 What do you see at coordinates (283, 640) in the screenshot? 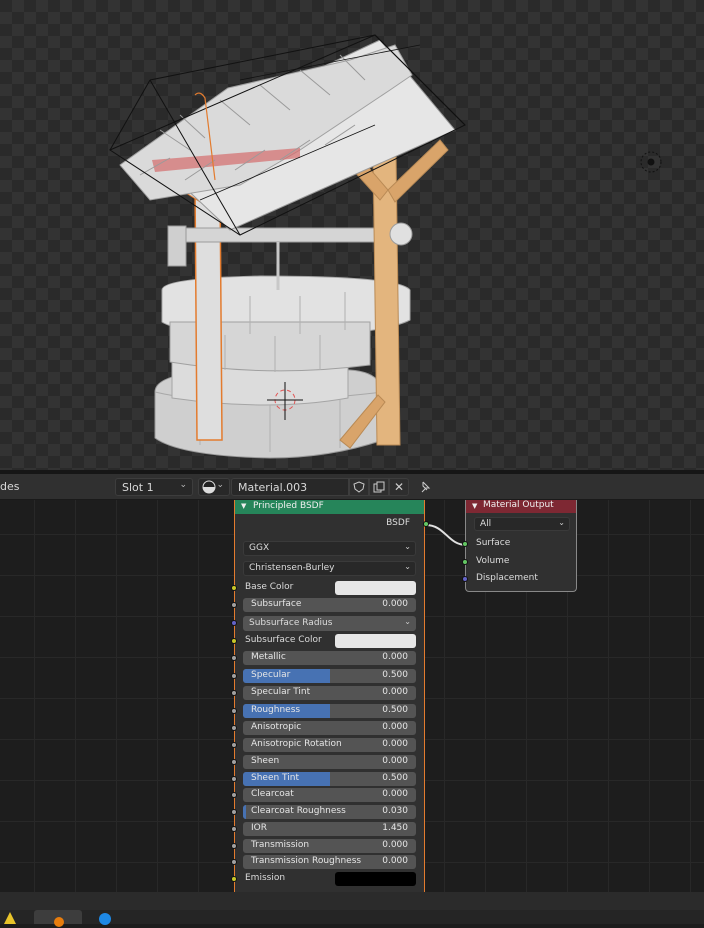
I see `subsurface-color-label: Subsurface Color` at bounding box center [283, 640].